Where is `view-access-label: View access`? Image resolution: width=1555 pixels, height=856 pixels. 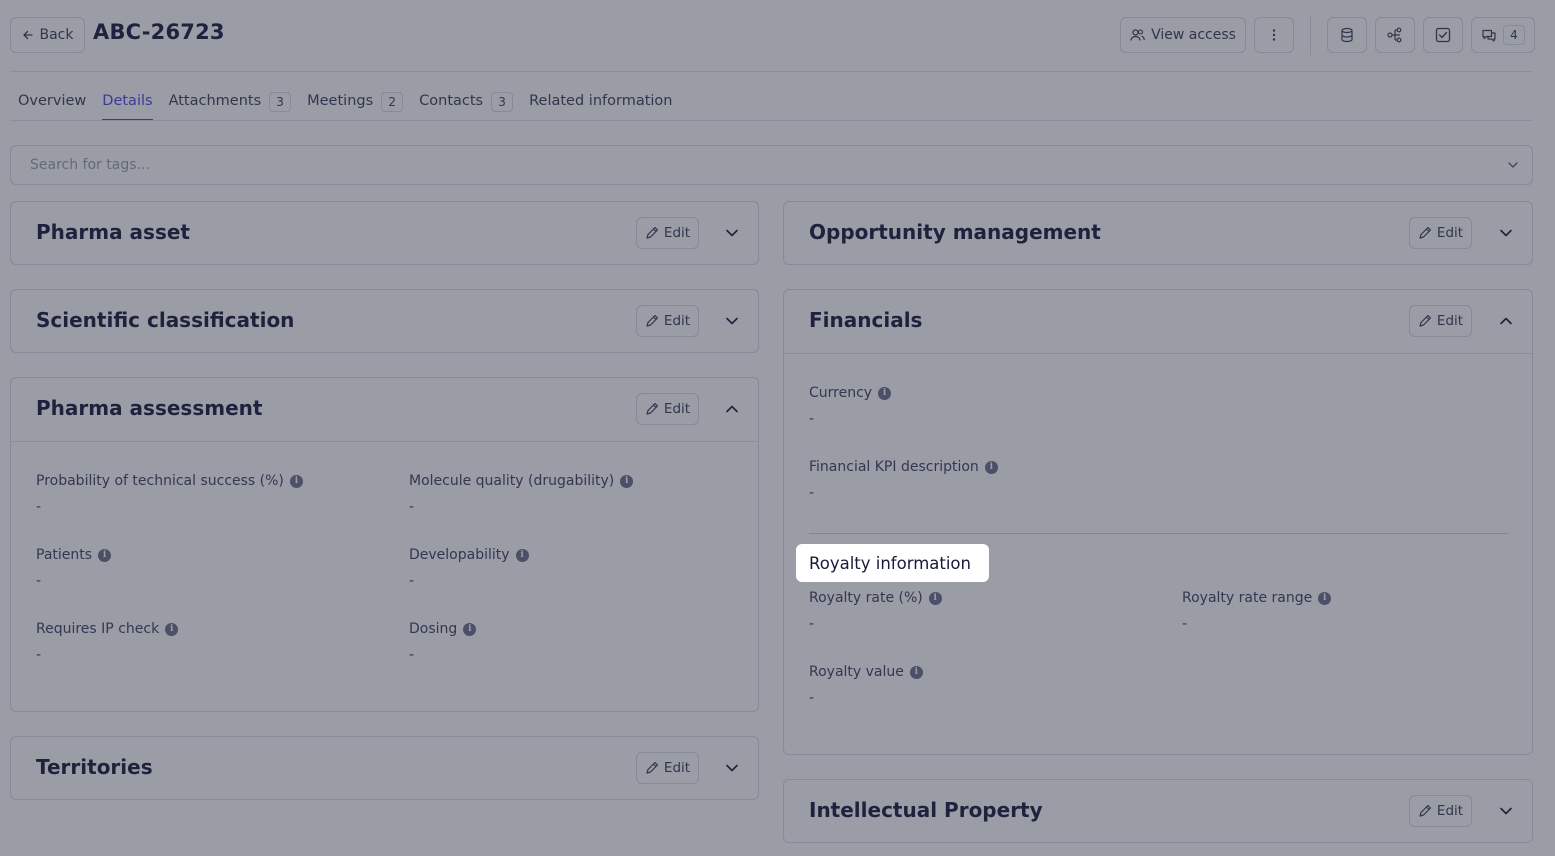 view-access-label: View access is located at coordinates (1193, 35).